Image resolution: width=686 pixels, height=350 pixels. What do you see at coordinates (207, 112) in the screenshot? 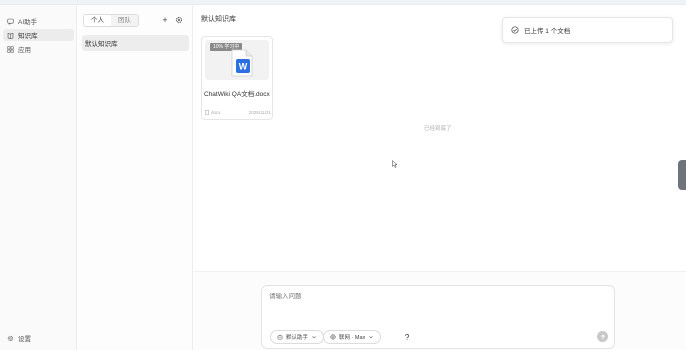
I see `file-icon` at bounding box center [207, 112].